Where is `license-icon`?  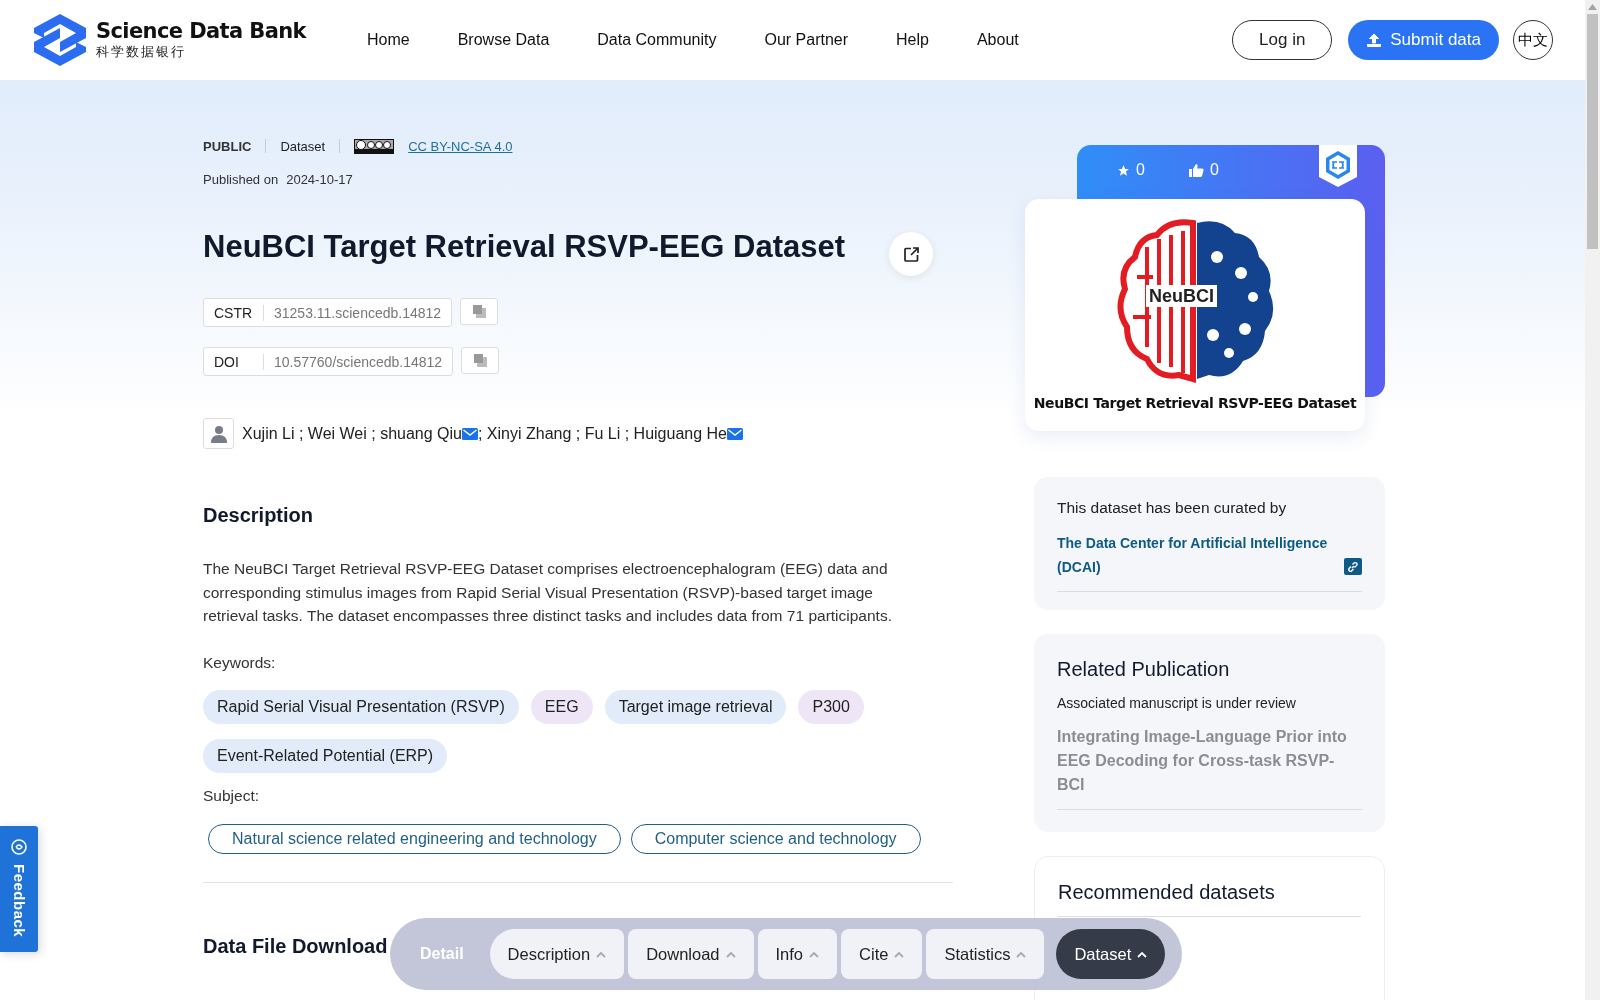 license-icon is located at coordinates (374, 146).